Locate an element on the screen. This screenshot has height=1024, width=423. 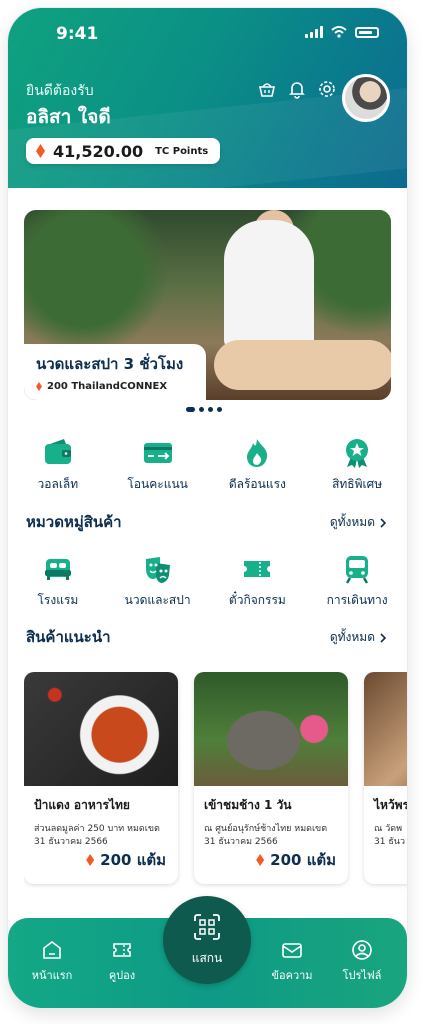
category-spa: นวดและสปา is located at coordinates (158, 581).